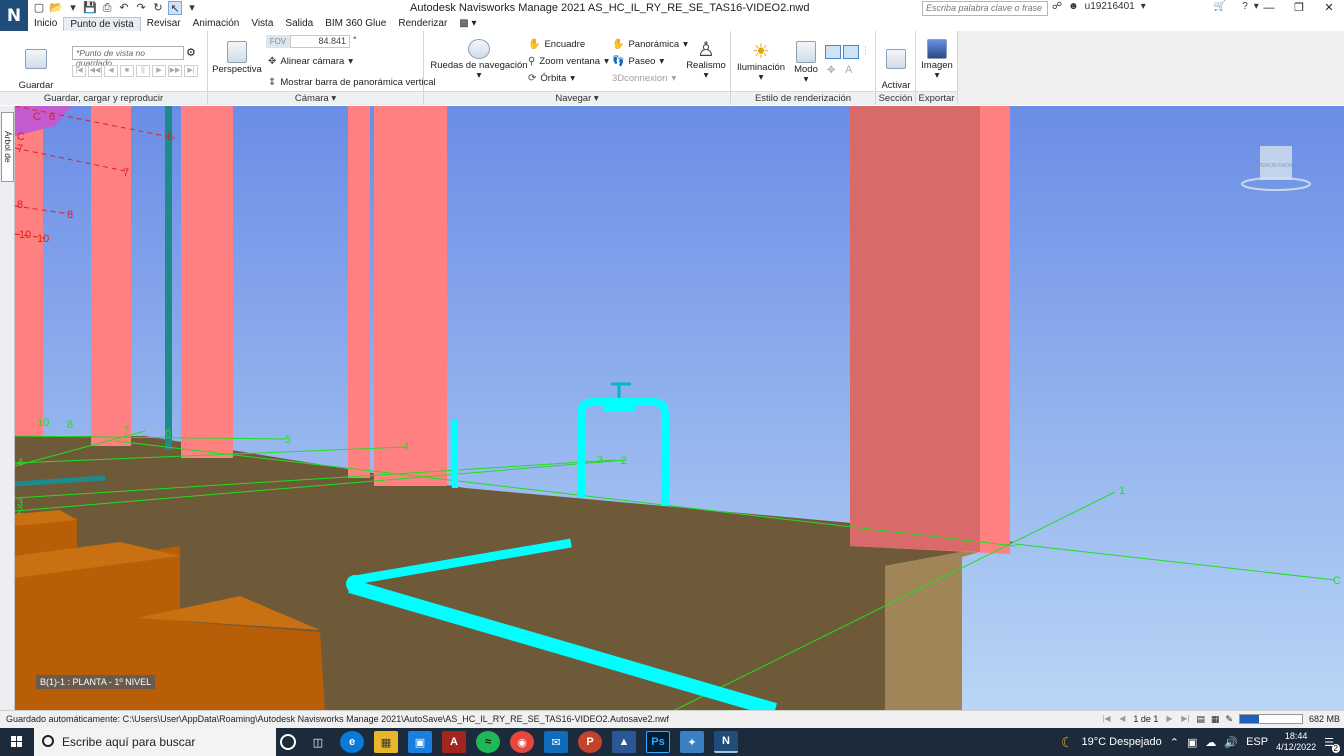  What do you see at coordinates (488, 742) in the screenshot?
I see `spotify-icon: ≈` at bounding box center [488, 742].